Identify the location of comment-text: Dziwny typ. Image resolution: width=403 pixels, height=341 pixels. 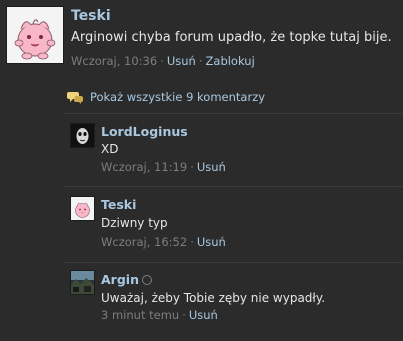
(134, 223).